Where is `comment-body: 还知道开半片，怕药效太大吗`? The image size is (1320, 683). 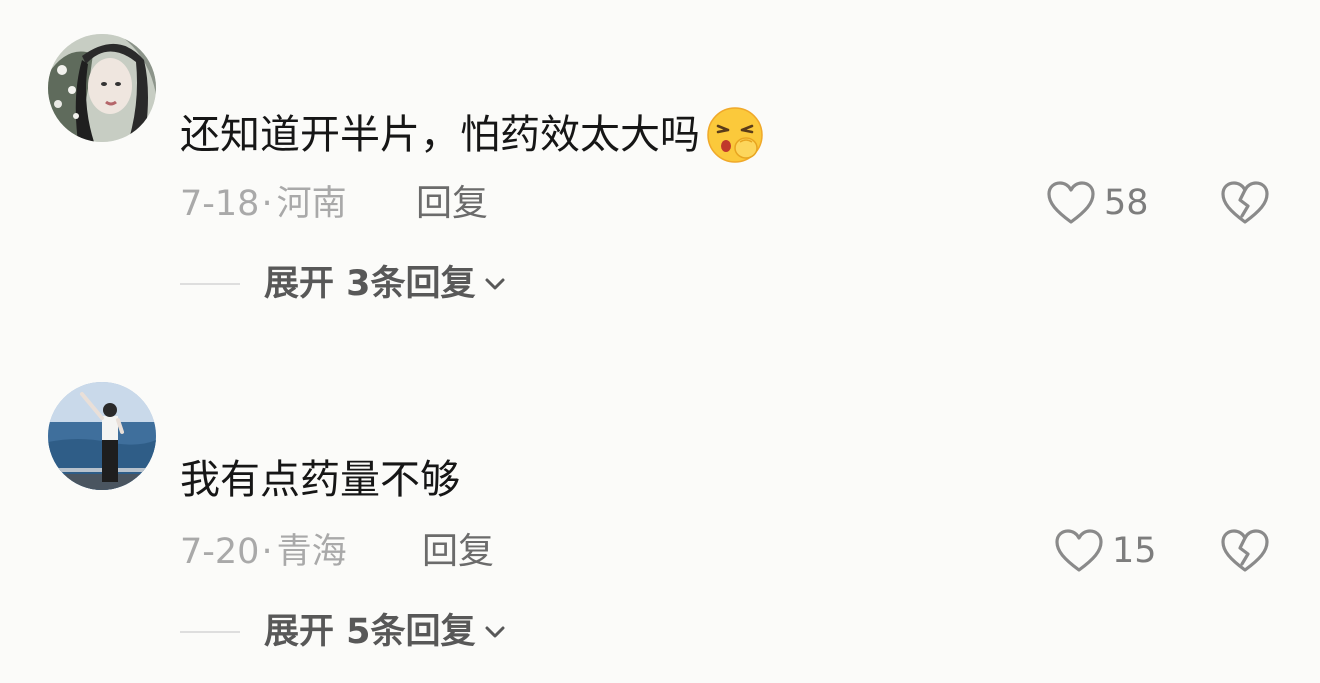
comment-body: 还知道开半片，怕药效太大吗 is located at coordinates (440, 135).